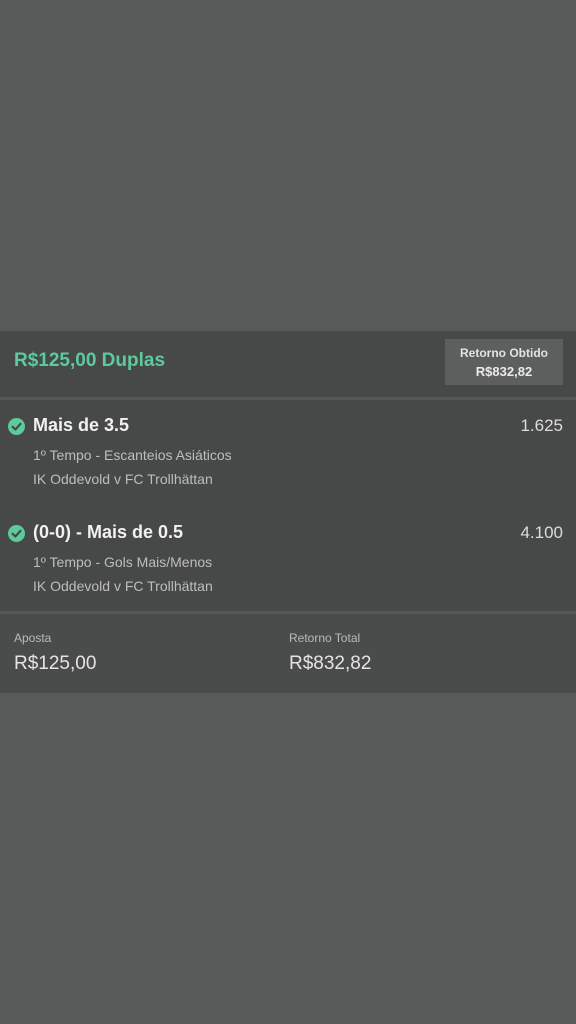  What do you see at coordinates (288, 364) in the screenshot?
I see `bet-header: R$125,00 Duplas Retorno Obtido R$832,82` at bounding box center [288, 364].